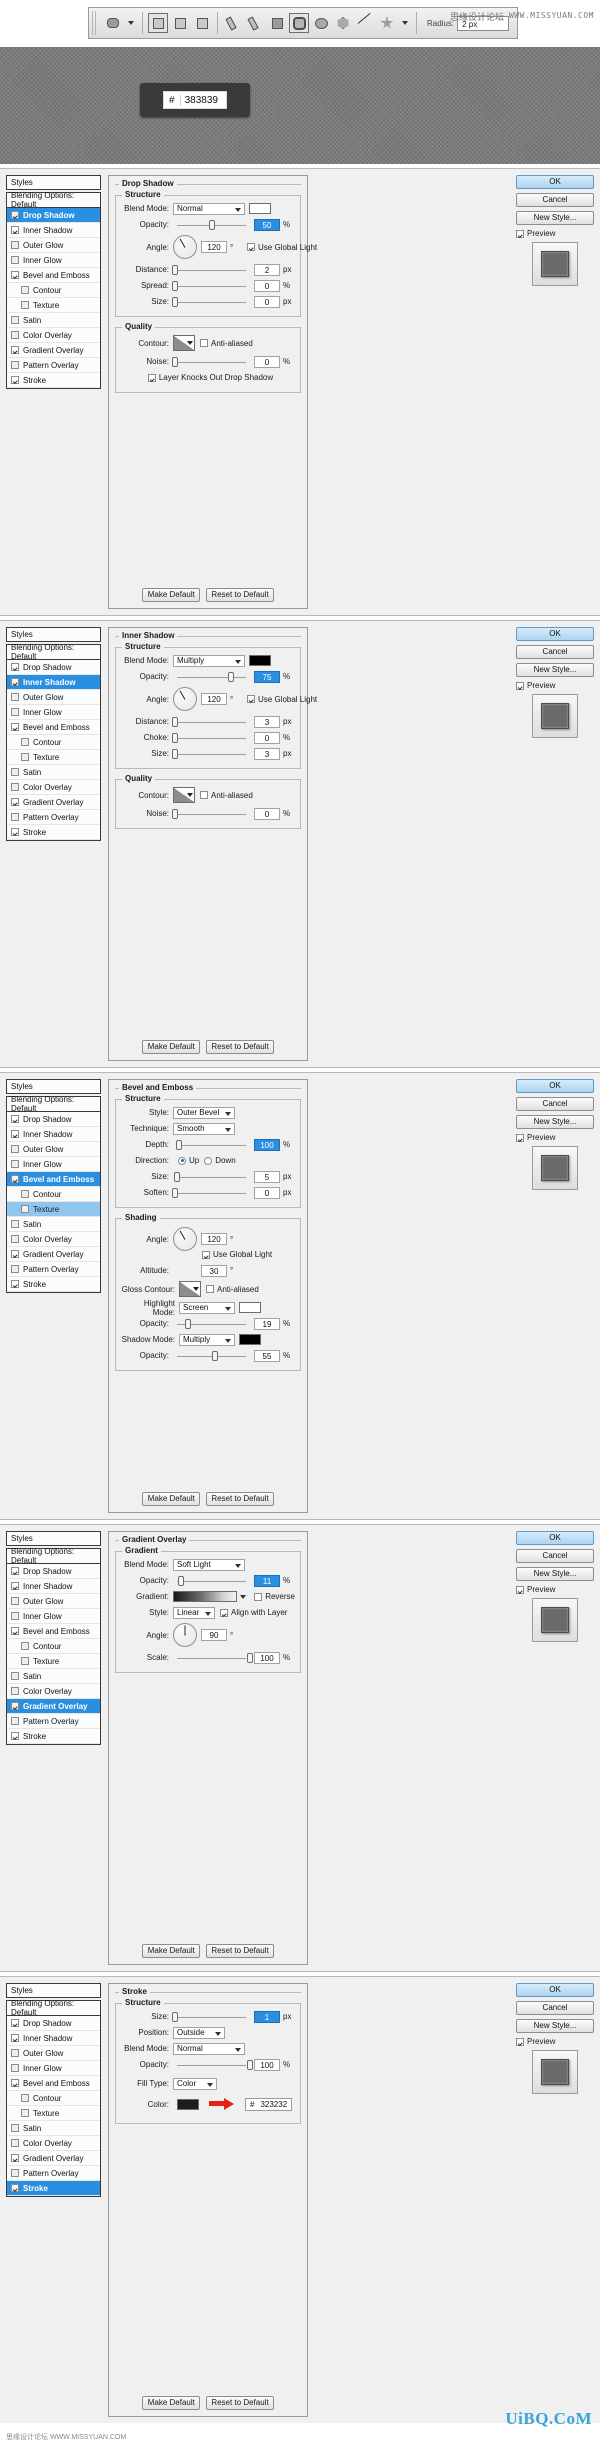 The height and width of the screenshot is (2445, 600). Describe the element at coordinates (184, 343) in the screenshot. I see `contour-preview` at that location.